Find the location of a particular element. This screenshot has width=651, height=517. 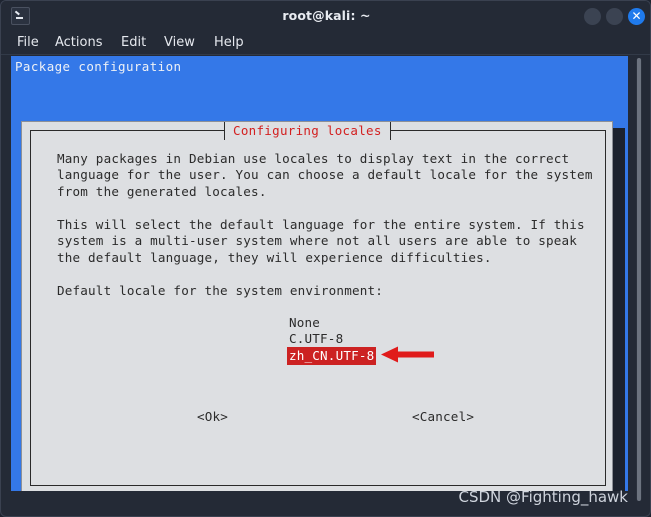

locale-option-zh-cn-utf8-selected: zh_CN.UTF-8 is located at coordinates (332, 356).